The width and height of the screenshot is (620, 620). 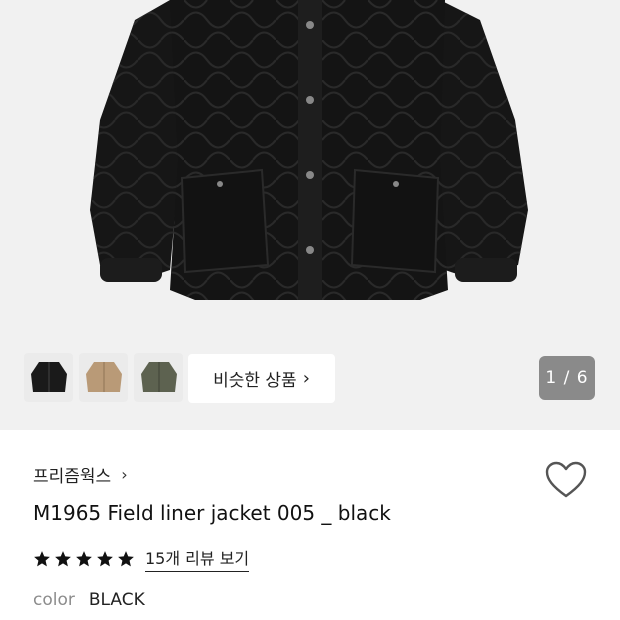 I want to click on thumbnail-strip, so click(x=103, y=377).